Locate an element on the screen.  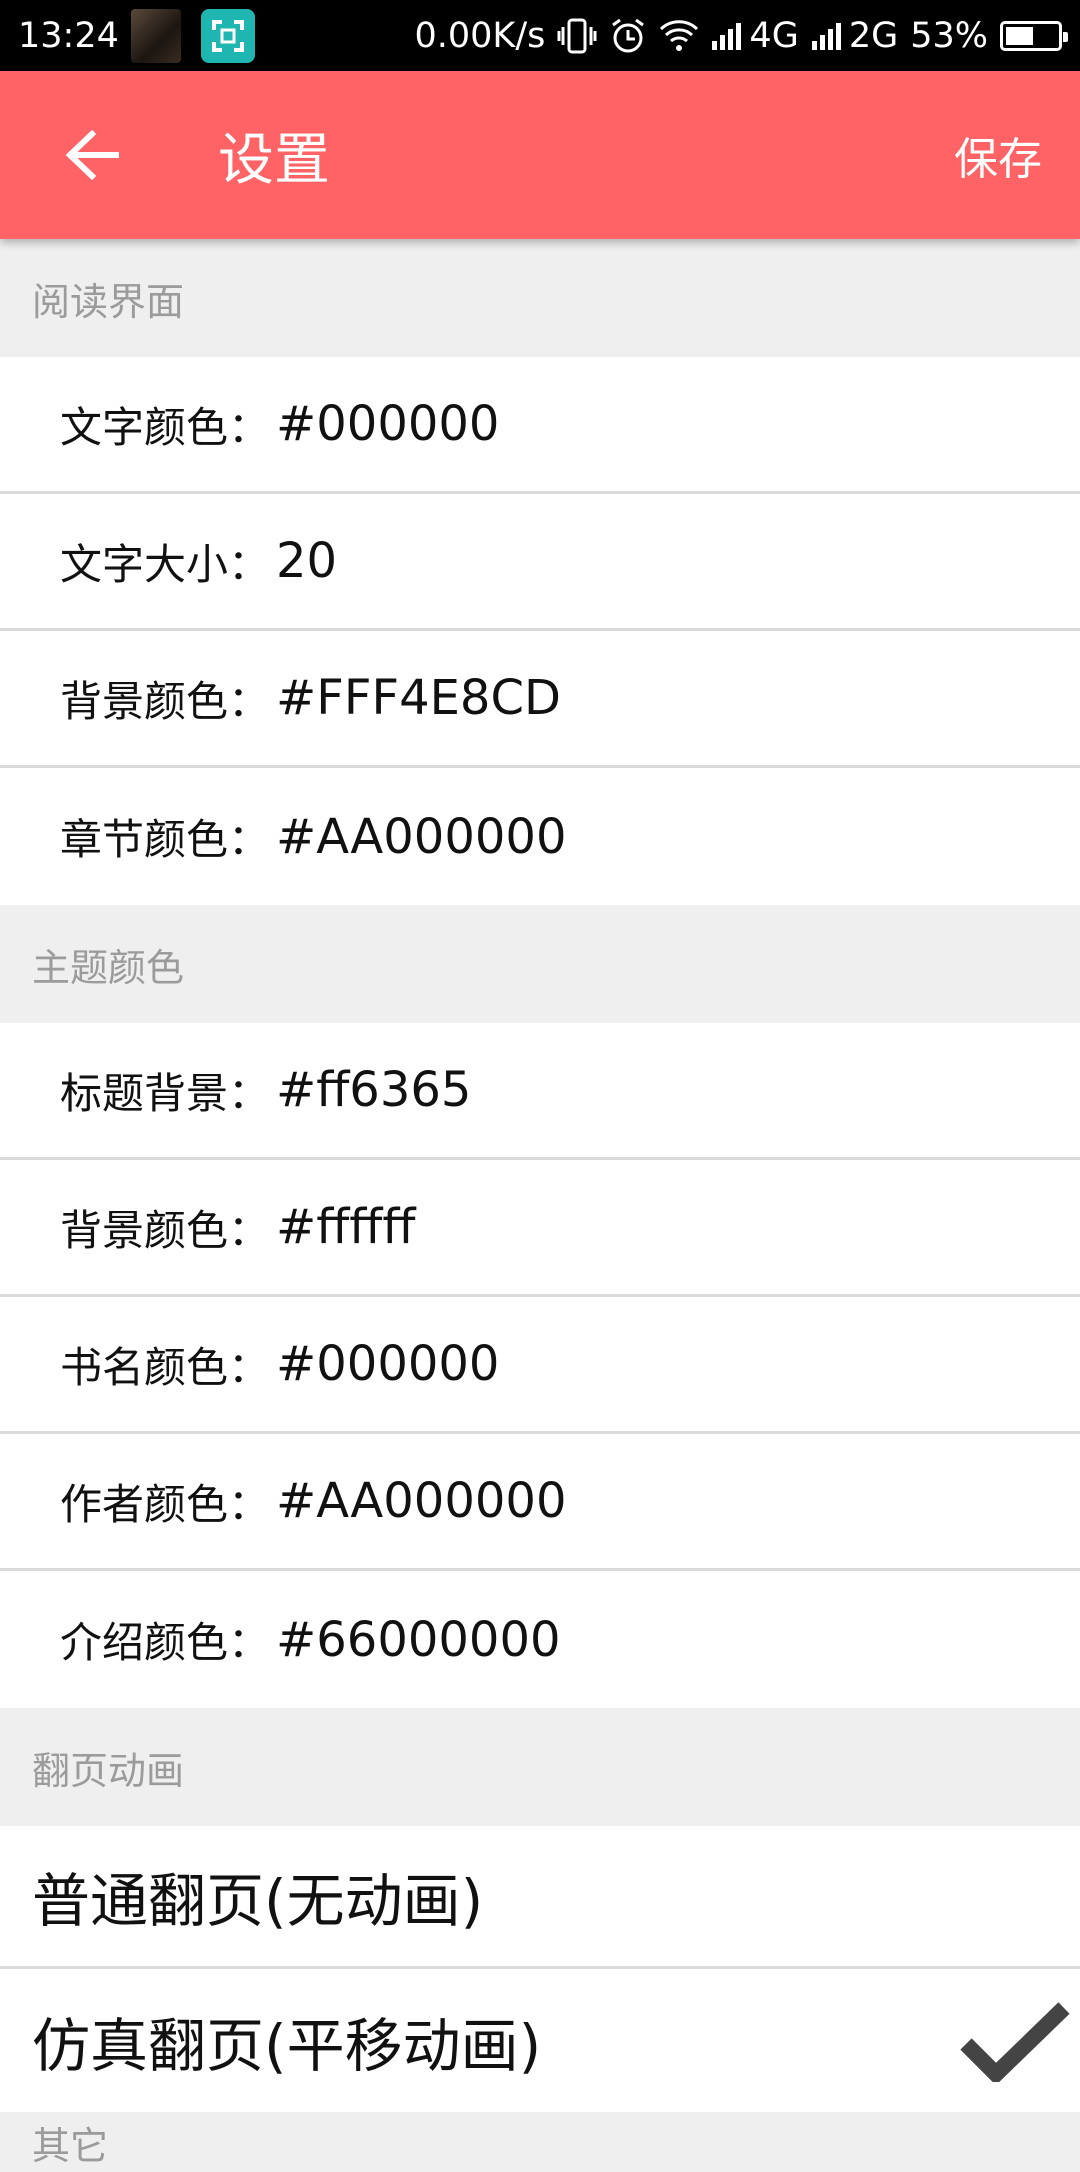
wifi-icon is located at coordinates (679, 36).